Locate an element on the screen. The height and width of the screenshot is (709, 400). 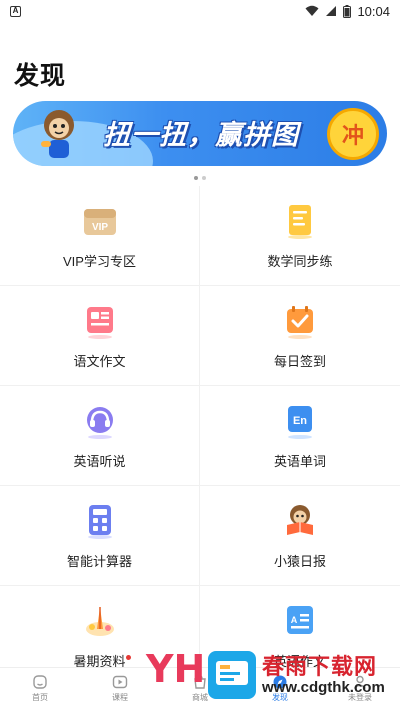
feature-label: VIP学习专区 is located at coordinates (99, 261).